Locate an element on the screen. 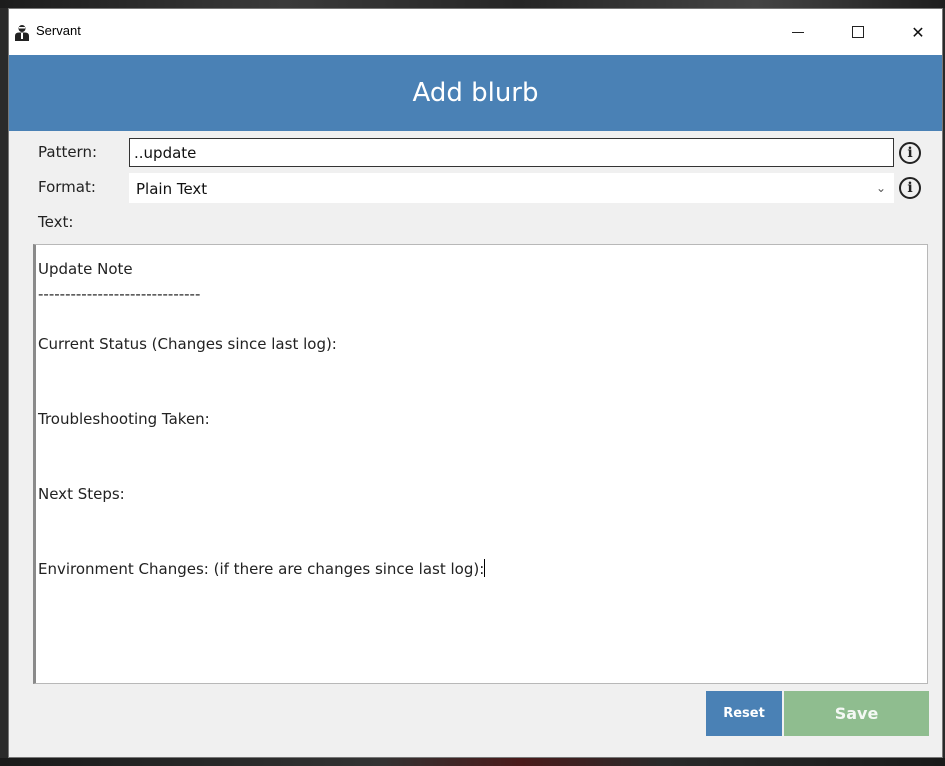 This screenshot has height=766, width=945. format-select: Plain Text is located at coordinates (511, 188).